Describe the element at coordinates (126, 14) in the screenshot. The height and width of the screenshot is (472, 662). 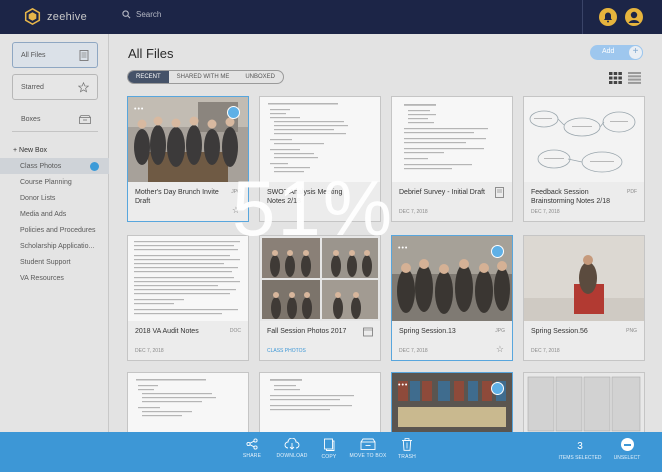
I see `search-icon` at that location.